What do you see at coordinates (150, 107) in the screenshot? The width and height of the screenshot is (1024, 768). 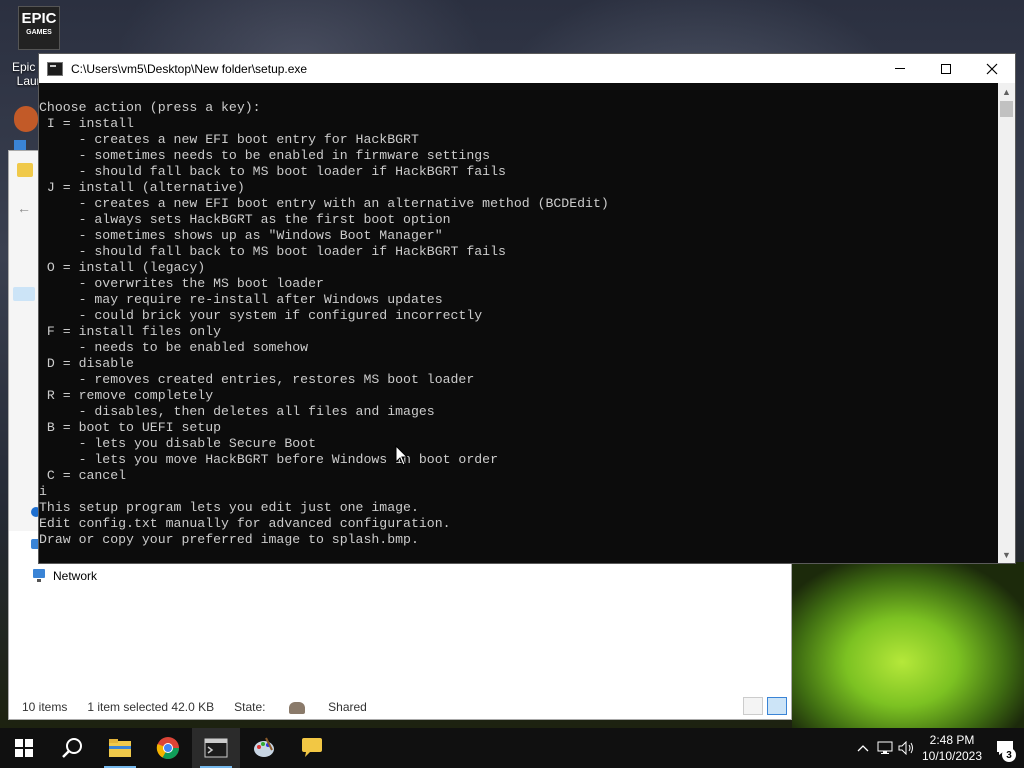 I see `console-line: Choose action (press a key):` at bounding box center [150, 107].